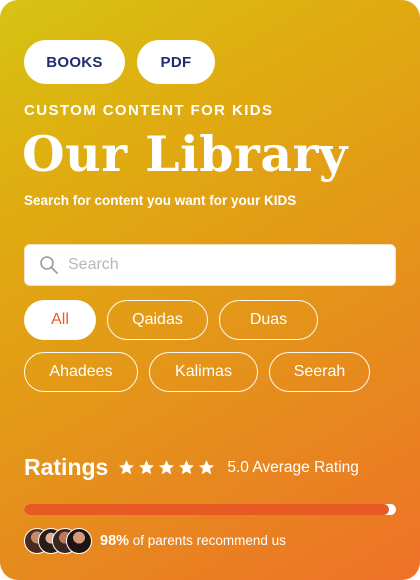 The height and width of the screenshot is (580, 420). Describe the element at coordinates (60, 320) in the screenshot. I see `filter-chip-all: All` at that location.